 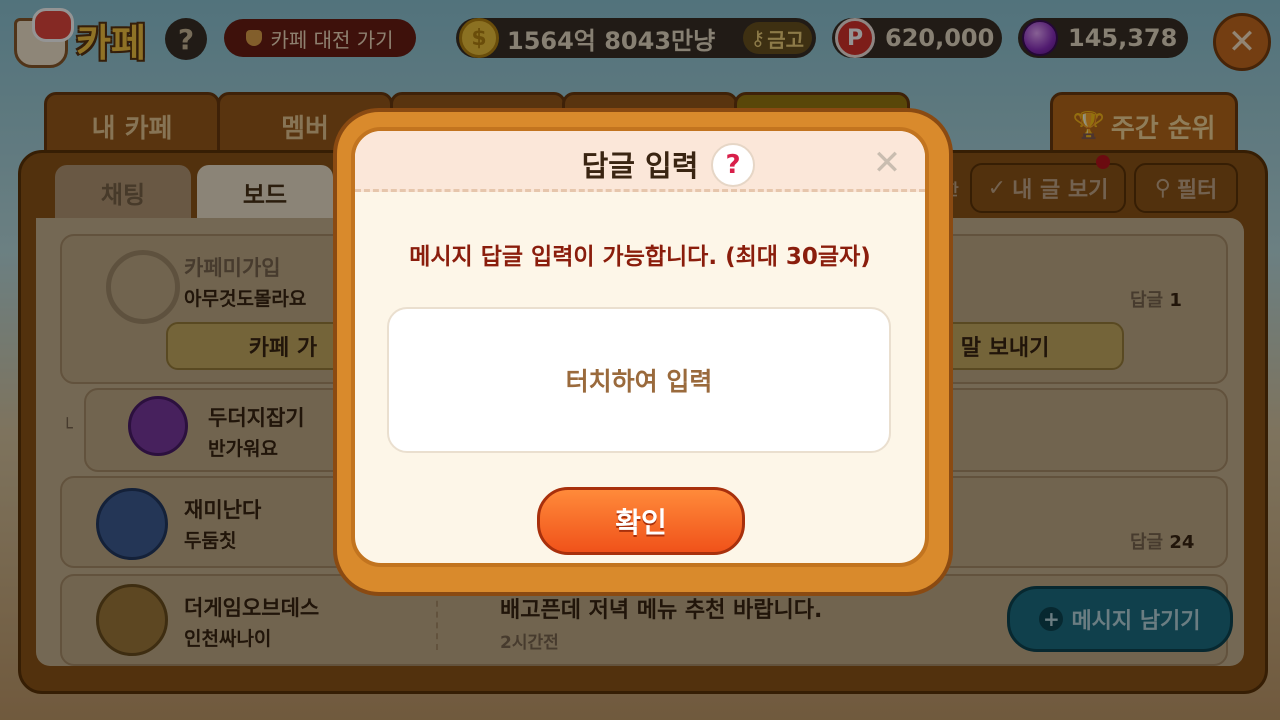 I want to click on confirm-button: 확인, so click(x=641, y=521).